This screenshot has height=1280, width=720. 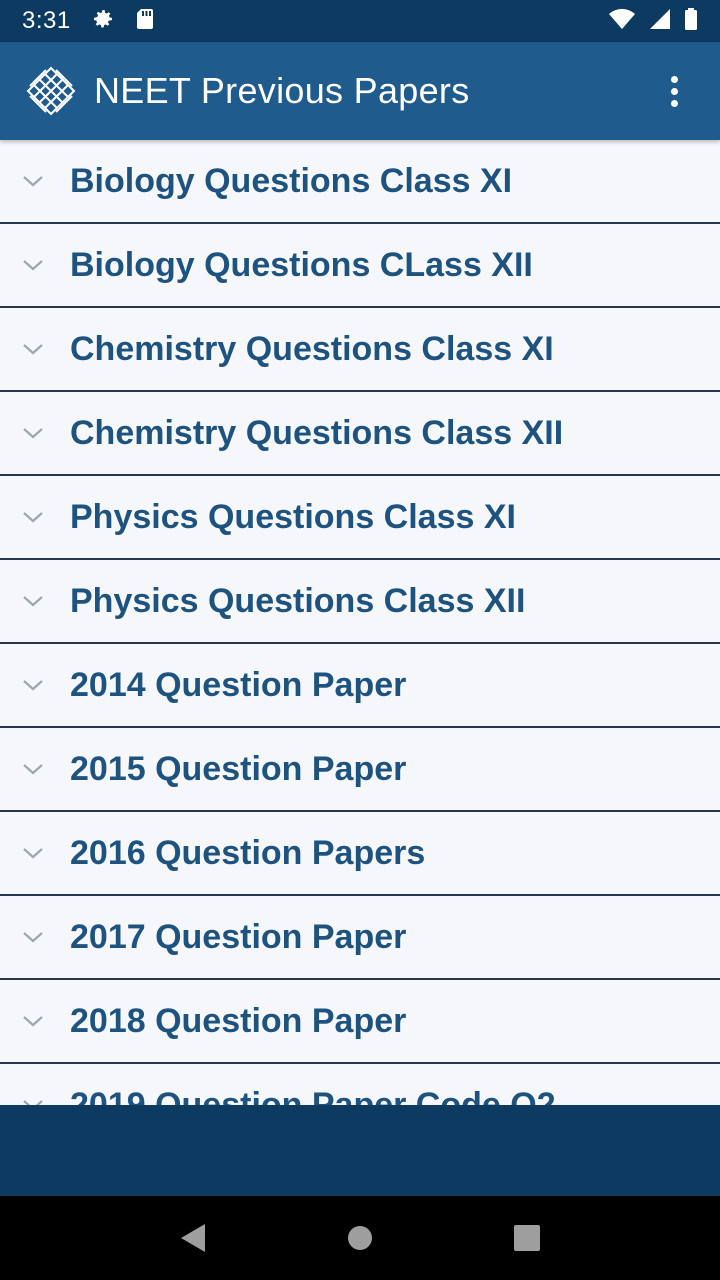 What do you see at coordinates (238, 684) in the screenshot?
I see `list-item-label: 2014 Question Paper` at bounding box center [238, 684].